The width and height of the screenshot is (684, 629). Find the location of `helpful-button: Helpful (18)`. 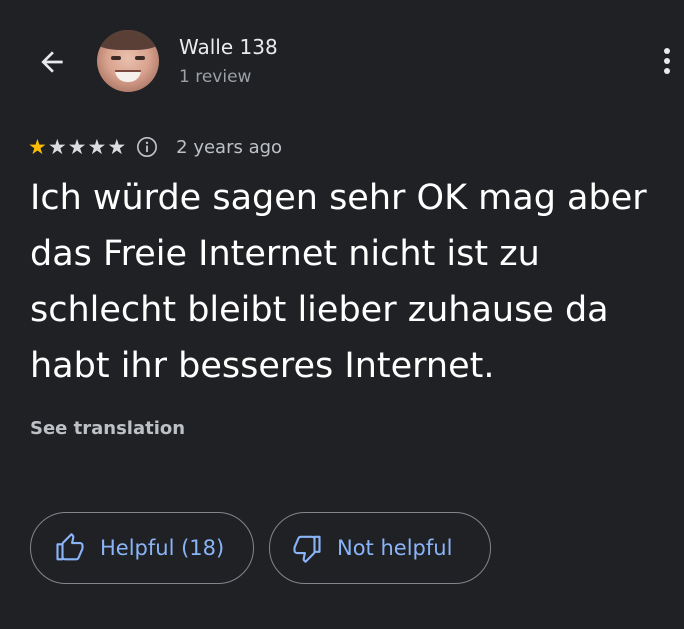

helpful-button: Helpful (18) is located at coordinates (142, 548).